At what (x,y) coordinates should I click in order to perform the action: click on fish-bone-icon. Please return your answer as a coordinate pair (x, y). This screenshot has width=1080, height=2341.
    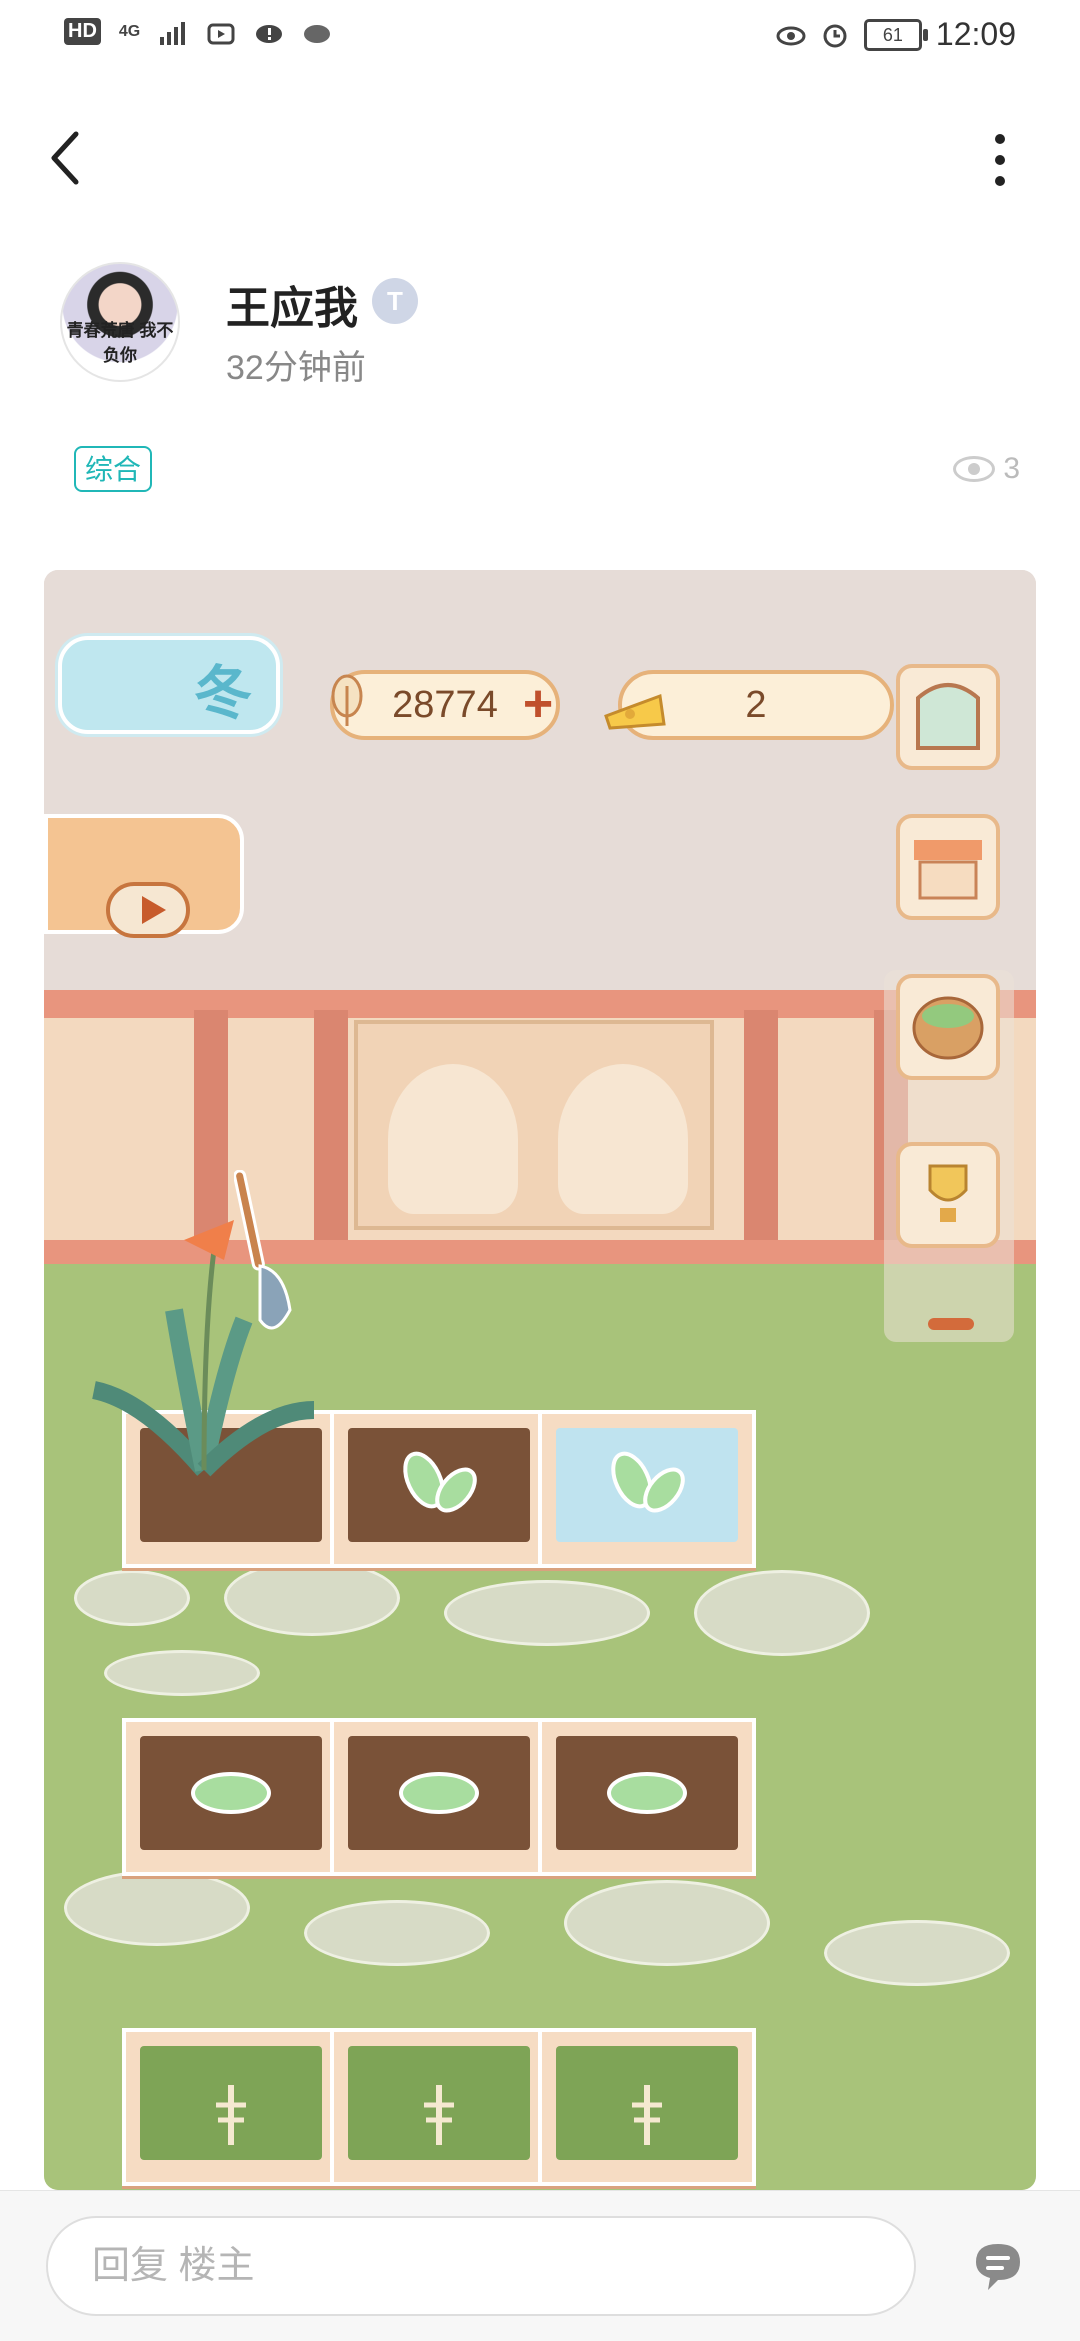
    Looking at the image, I should click on (347, 700).